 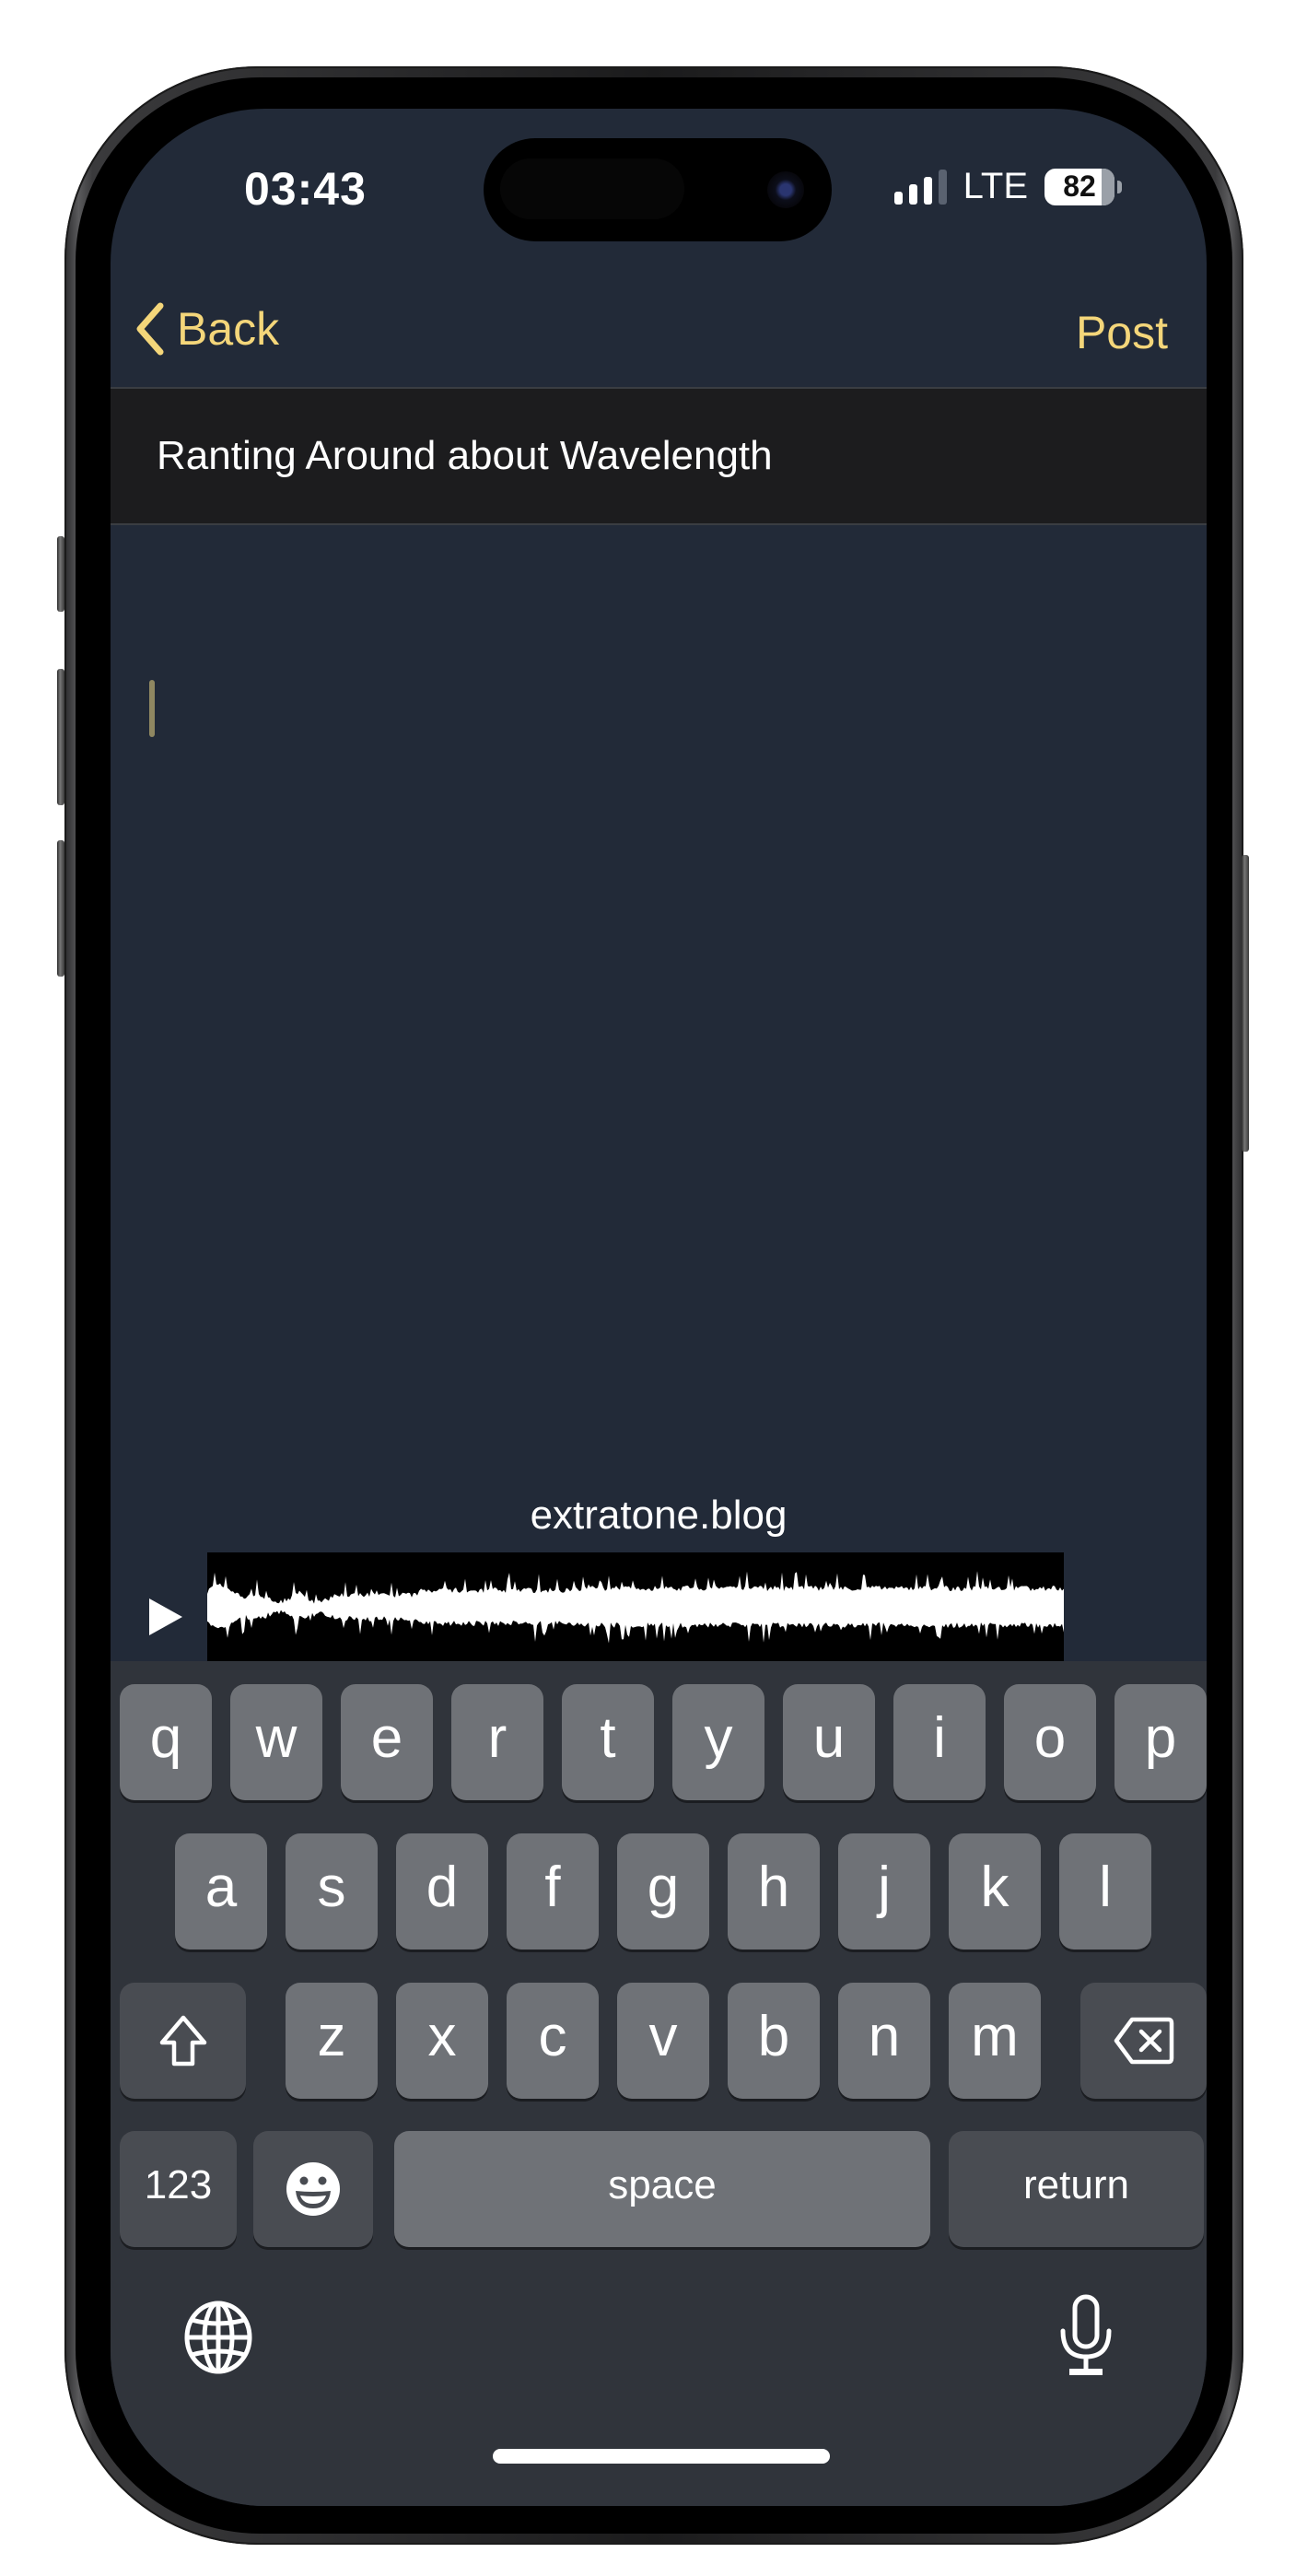 What do you see at coordinates (166, 1617) in the screenshot?
I see `play-icon` at bounding box center [166, 1617].